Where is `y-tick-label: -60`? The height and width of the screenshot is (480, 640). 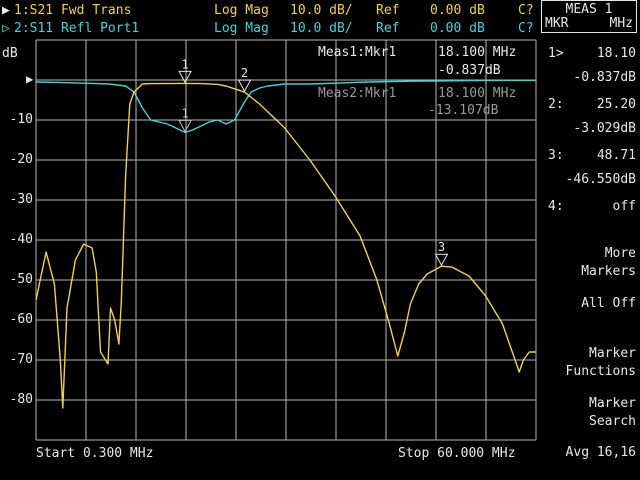 y-tick-label: -60 is located at coordinates (21, 319).